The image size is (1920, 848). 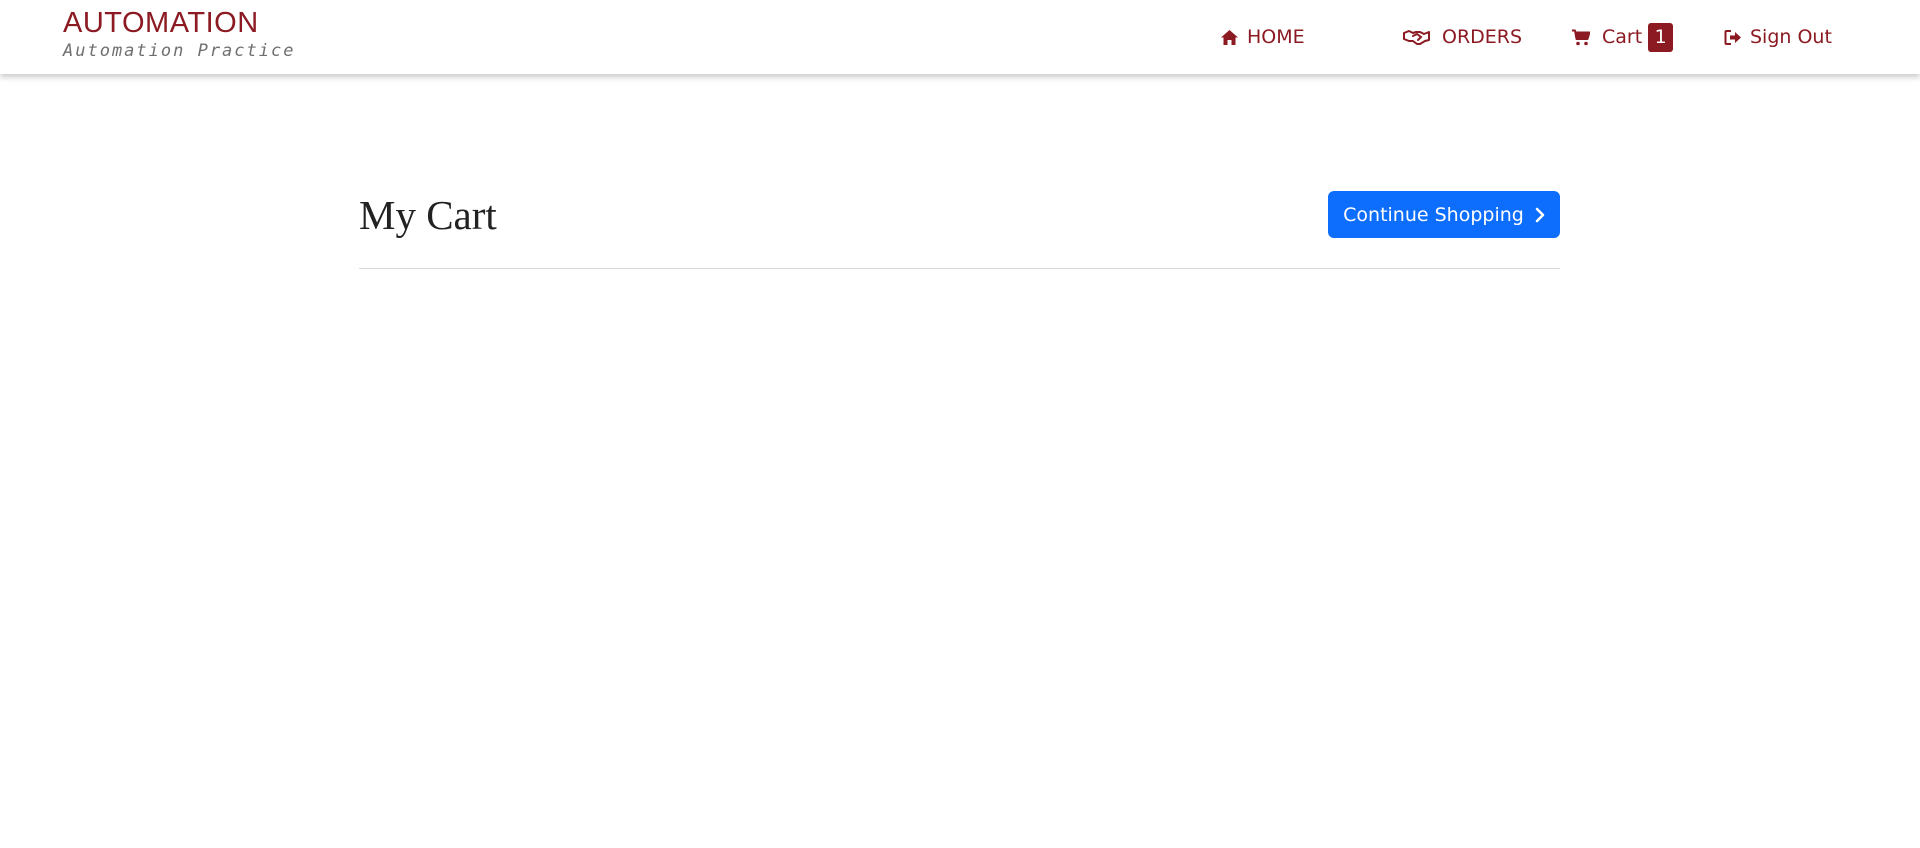 I want to click on nav-home-link: HOME, so click(x=1262, y=37).